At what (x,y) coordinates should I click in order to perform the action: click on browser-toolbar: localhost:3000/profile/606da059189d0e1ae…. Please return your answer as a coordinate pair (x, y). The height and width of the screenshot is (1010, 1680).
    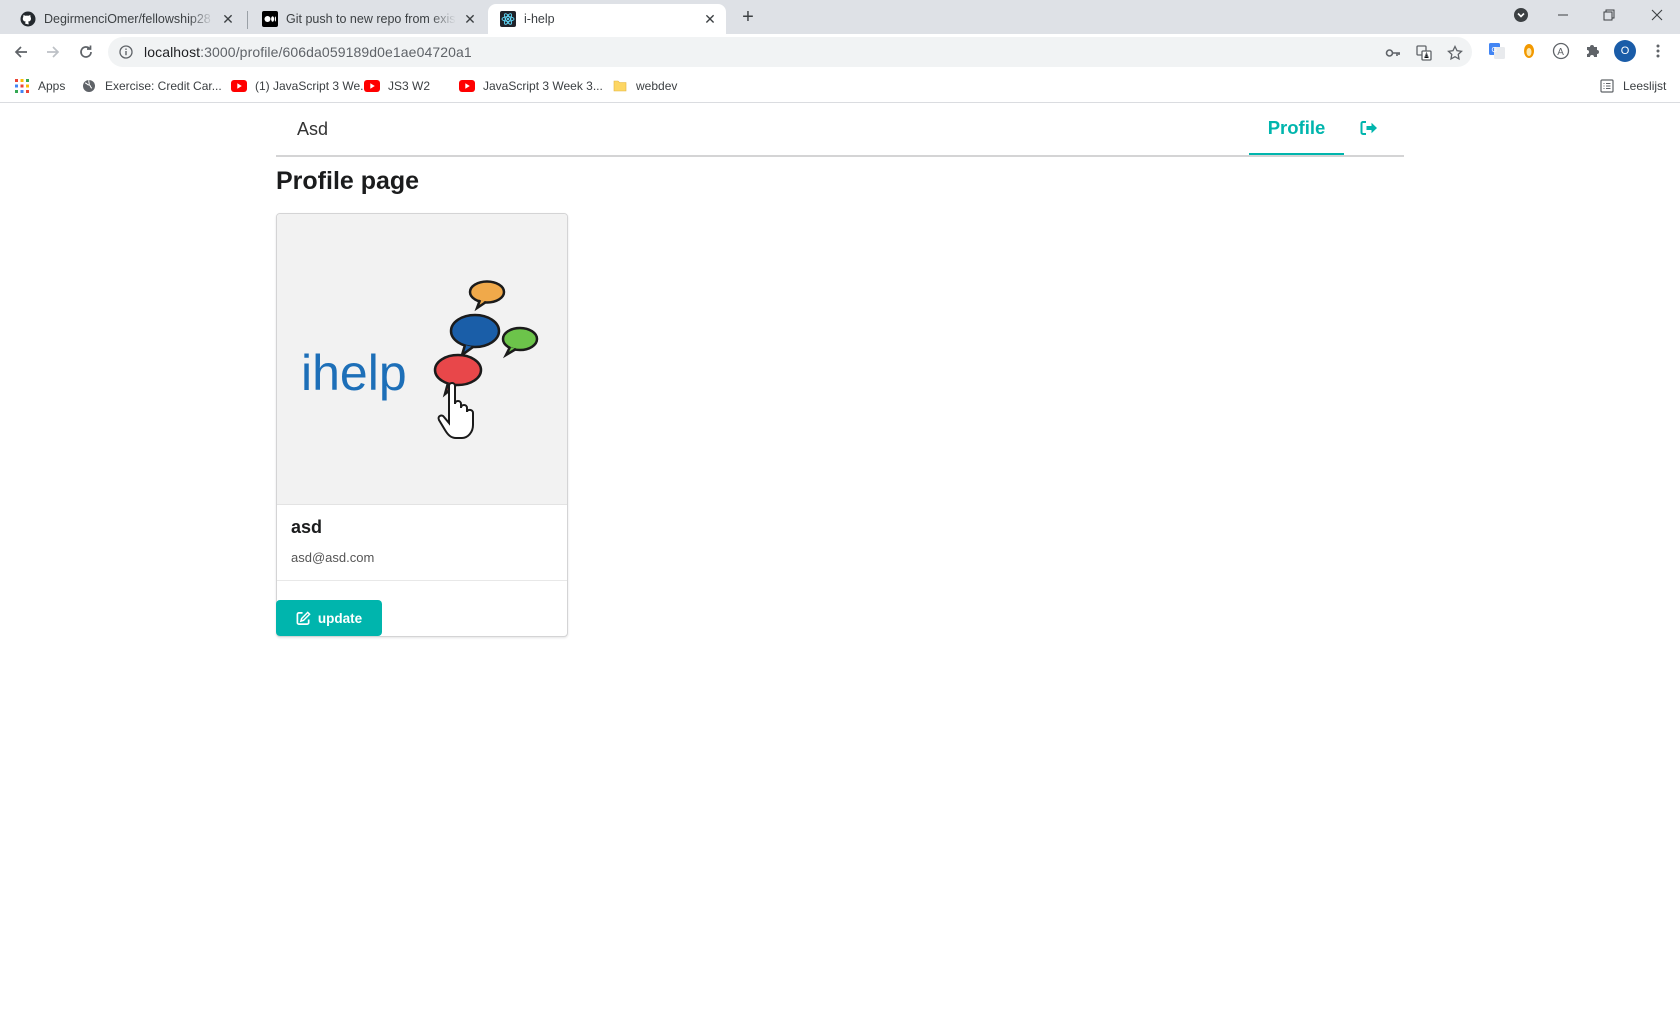
    Looking at the image, I should click on (840, 52).